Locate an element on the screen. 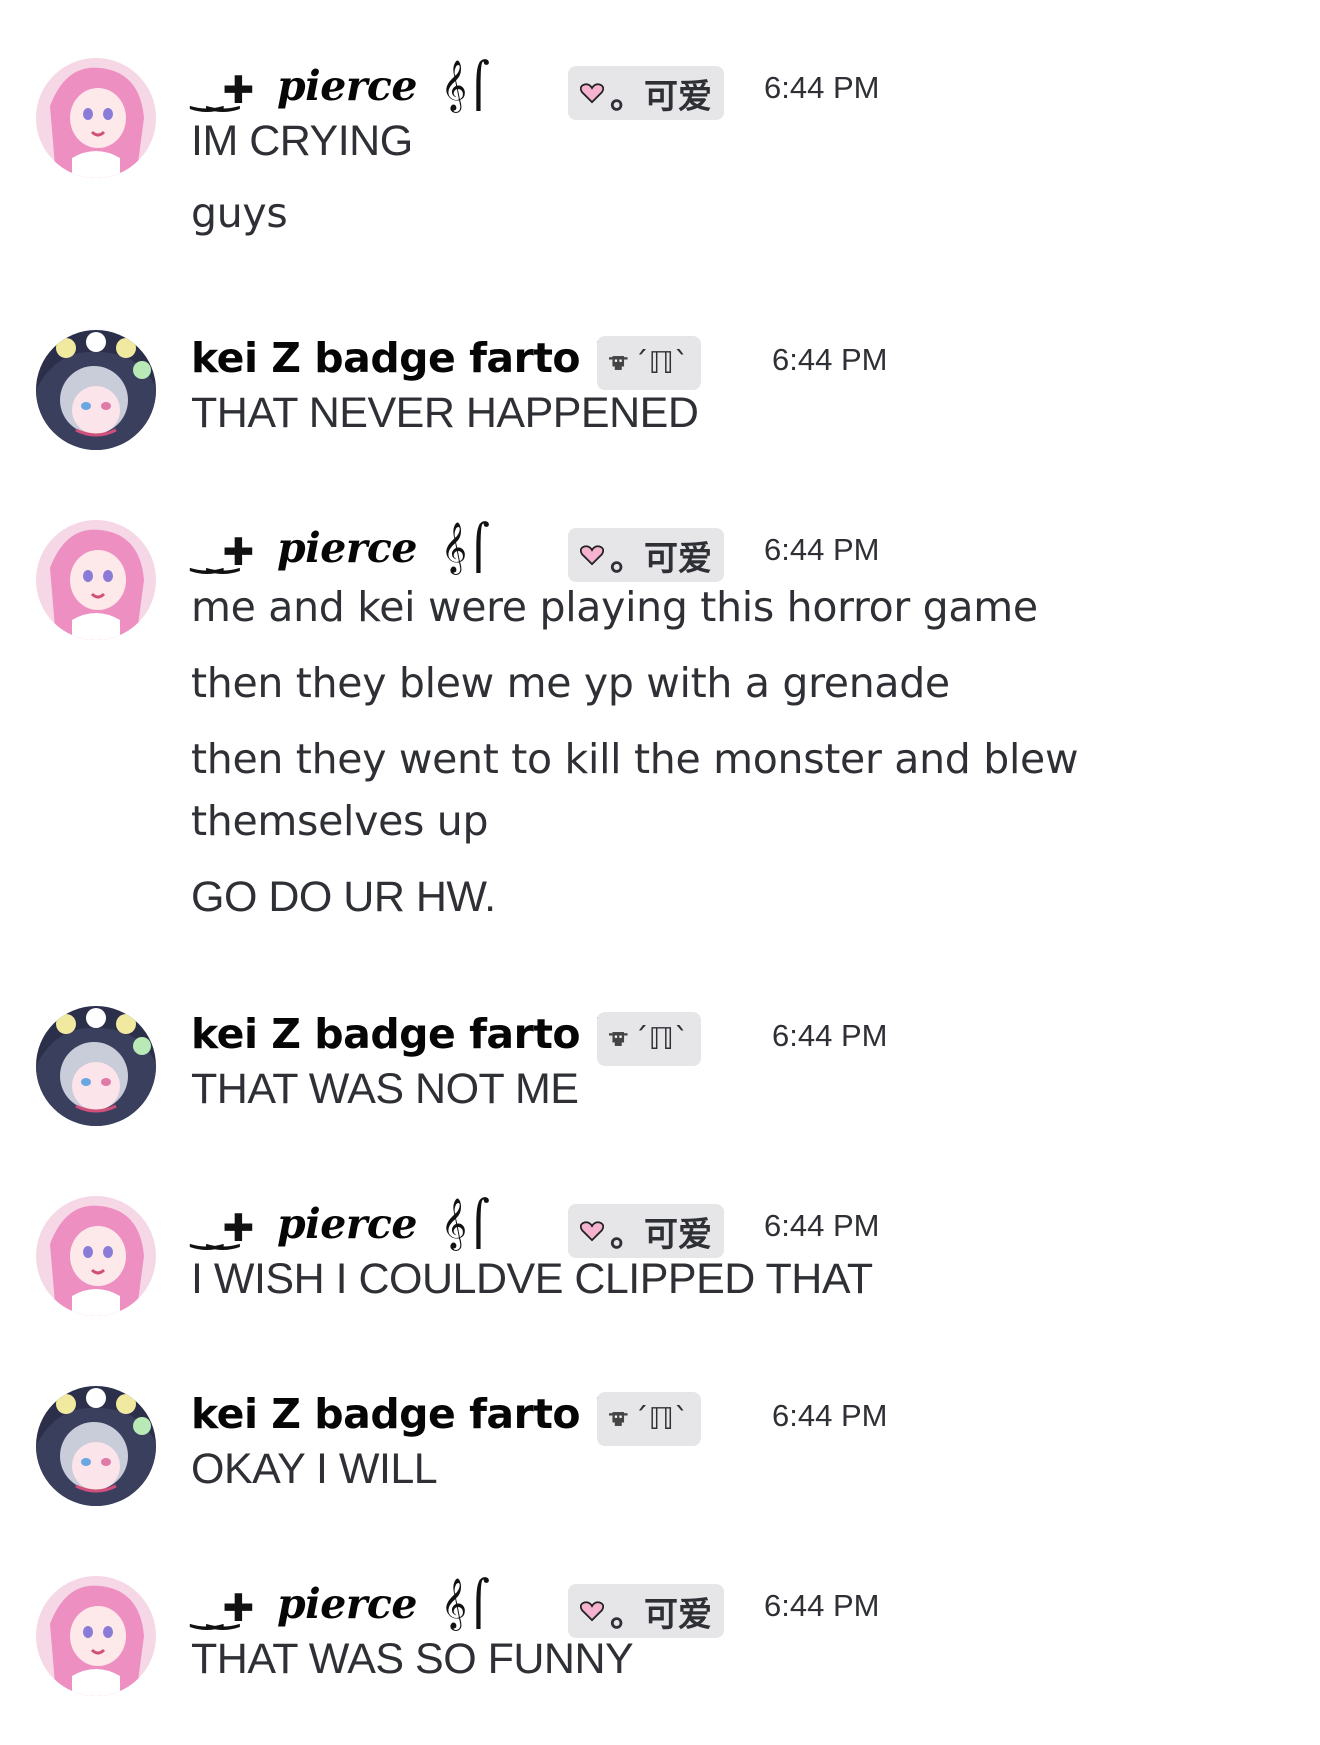 The width and height of the screenshot is (1320, 1745). message-text: OKAY I WILL is located at coordinates (314, 1469).